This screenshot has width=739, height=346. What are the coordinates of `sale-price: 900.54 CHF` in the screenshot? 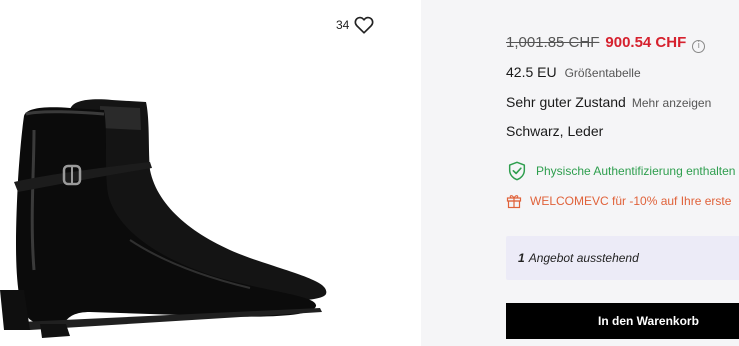 It's located at (646, 42).